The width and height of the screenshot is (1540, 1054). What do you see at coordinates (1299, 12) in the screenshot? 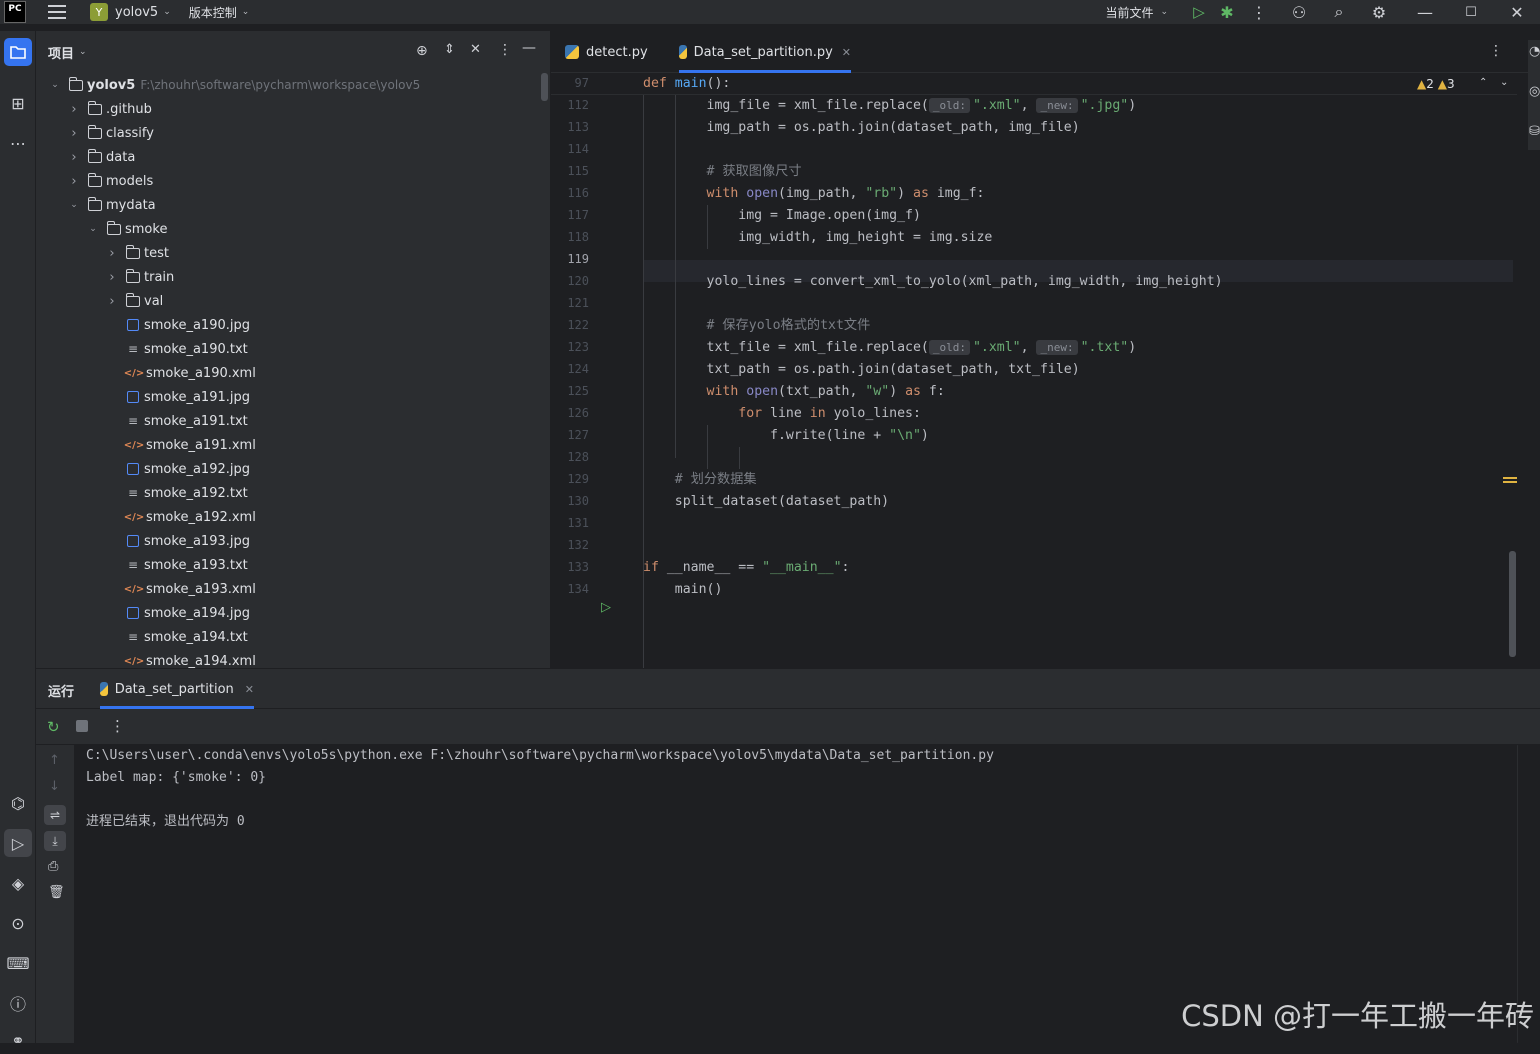
I see `add-user-icon: ⚇` at bounding box center [1299, 12].